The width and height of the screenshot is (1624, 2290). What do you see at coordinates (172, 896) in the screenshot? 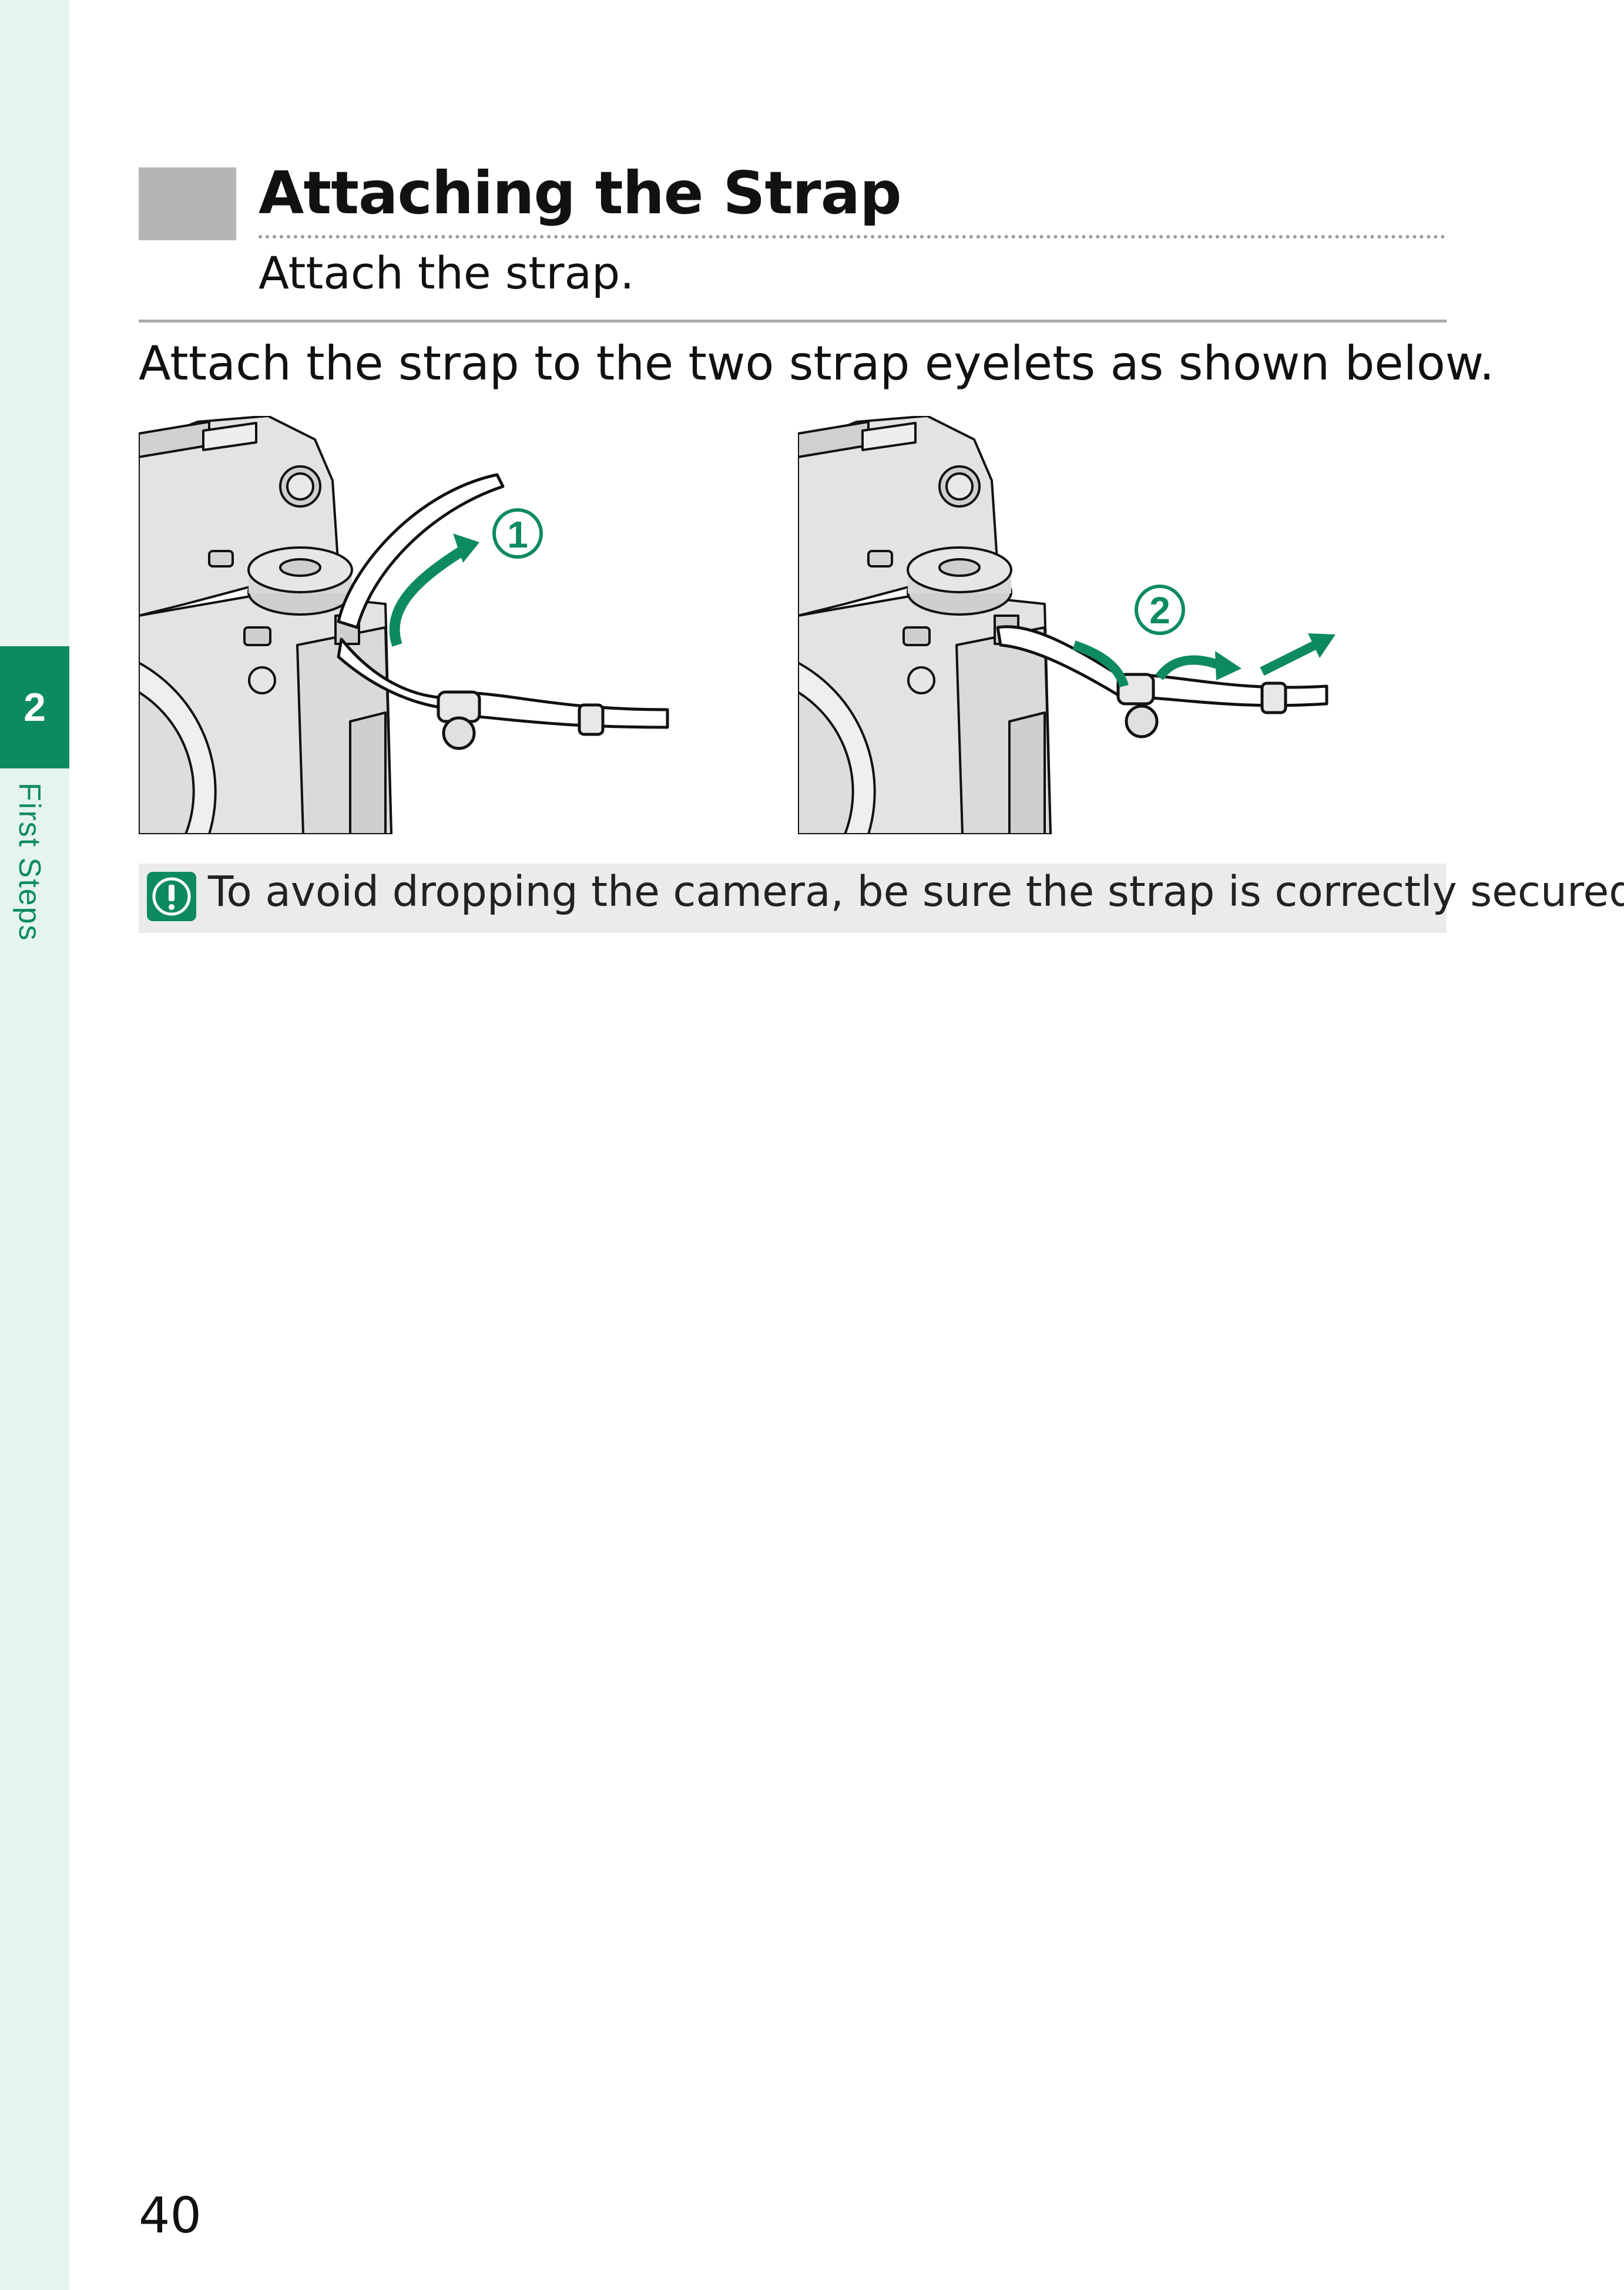
I see `caution-icon` at bounding box center [172, 896].